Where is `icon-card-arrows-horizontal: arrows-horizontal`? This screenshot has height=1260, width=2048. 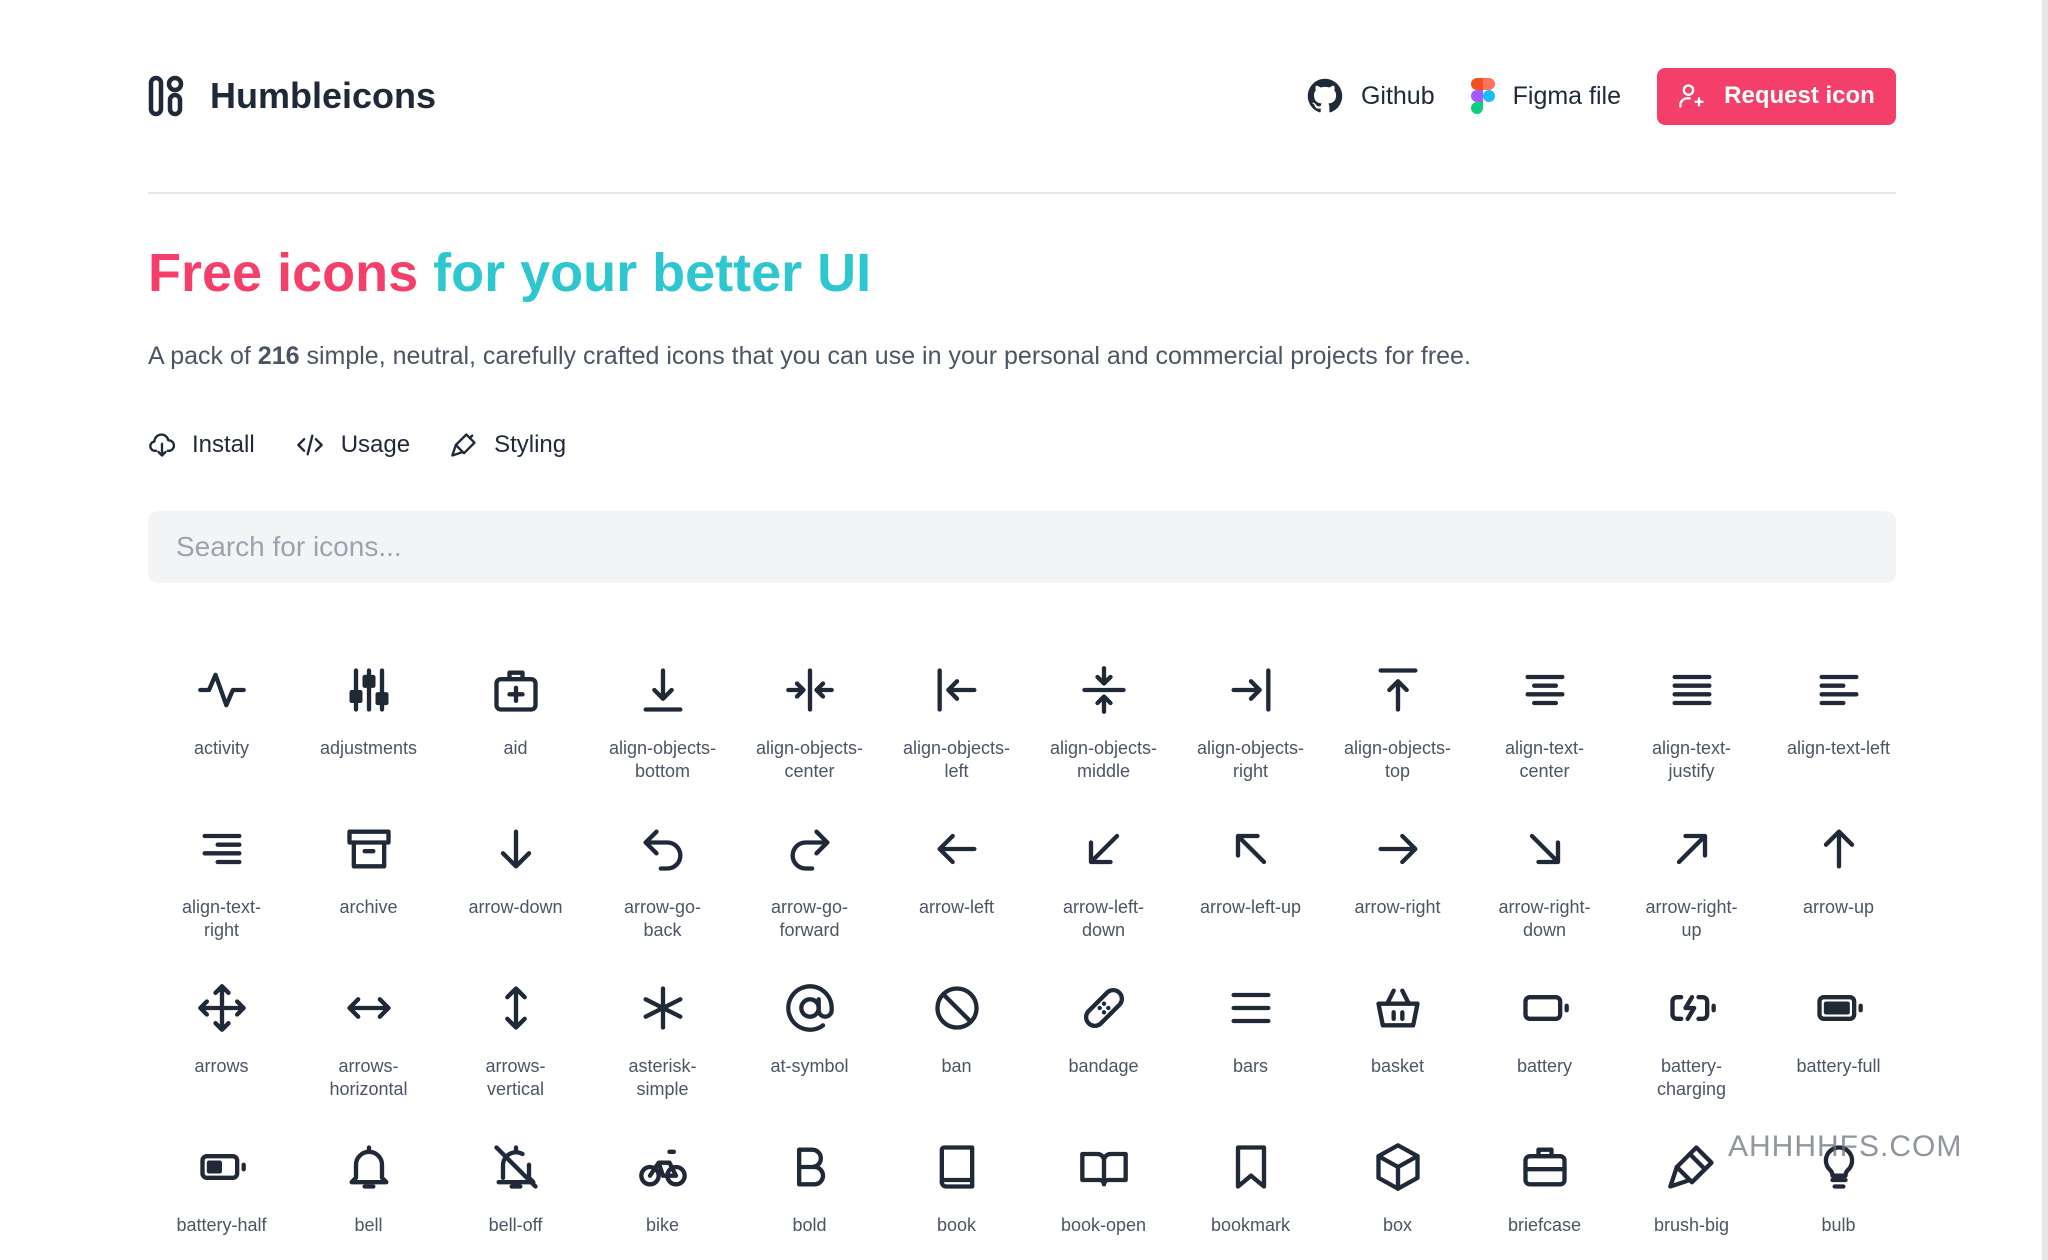
icon-card-arrows-horizontal: arrows-horizontal is located at coordinates (368, 1059).